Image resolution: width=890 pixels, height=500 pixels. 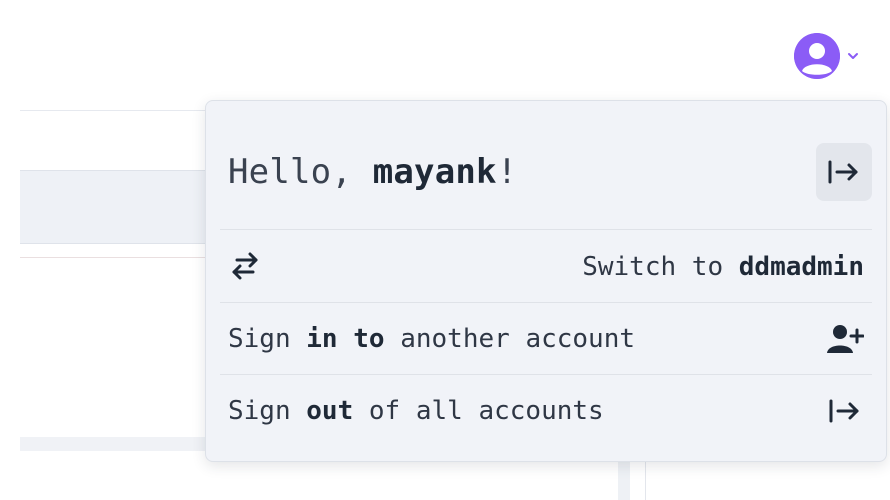 What do you see at coordinates (300, 172) in the screenshot?
I see `greeting-prefix: Hello,` at bounding box center [300, 172].